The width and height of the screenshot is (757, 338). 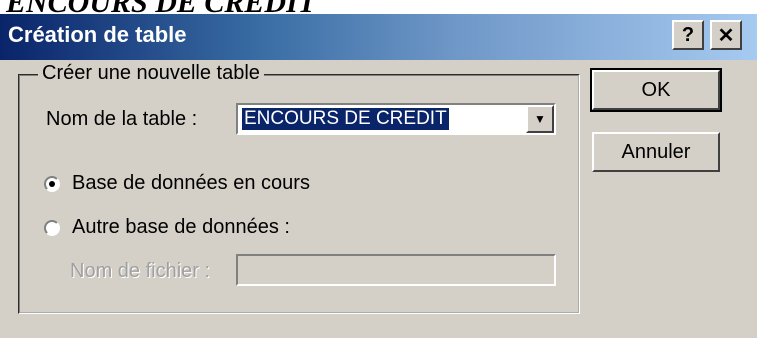 What do you see at coordinates (396, 270) in the screenshot?
I see `file-name-field` at bounding box center [396, 270].